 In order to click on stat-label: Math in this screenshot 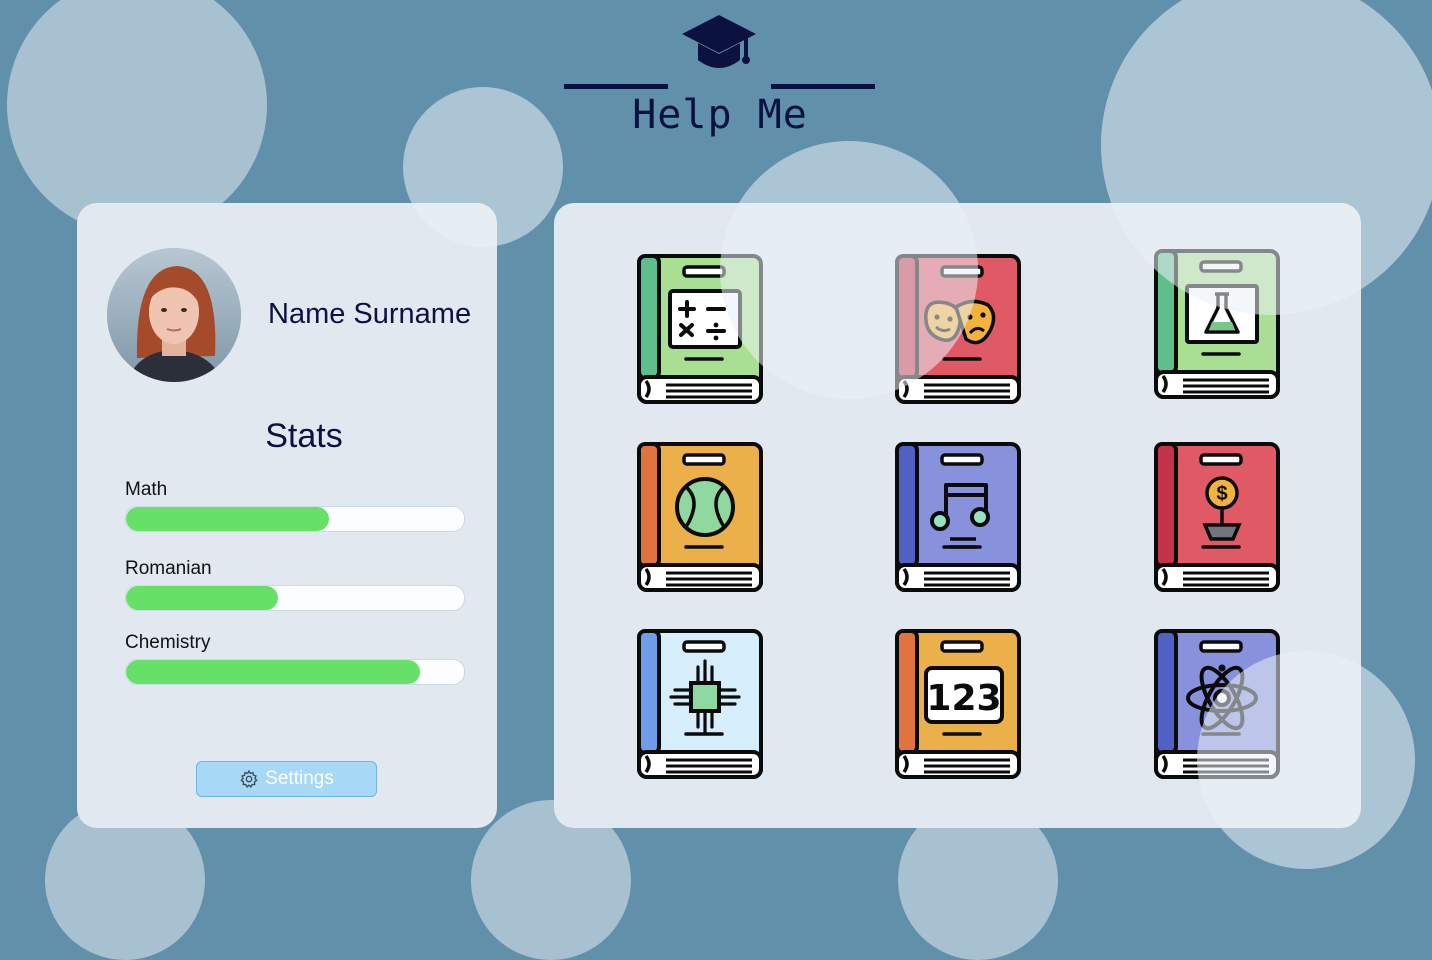, I will do `click(146, 489)`.